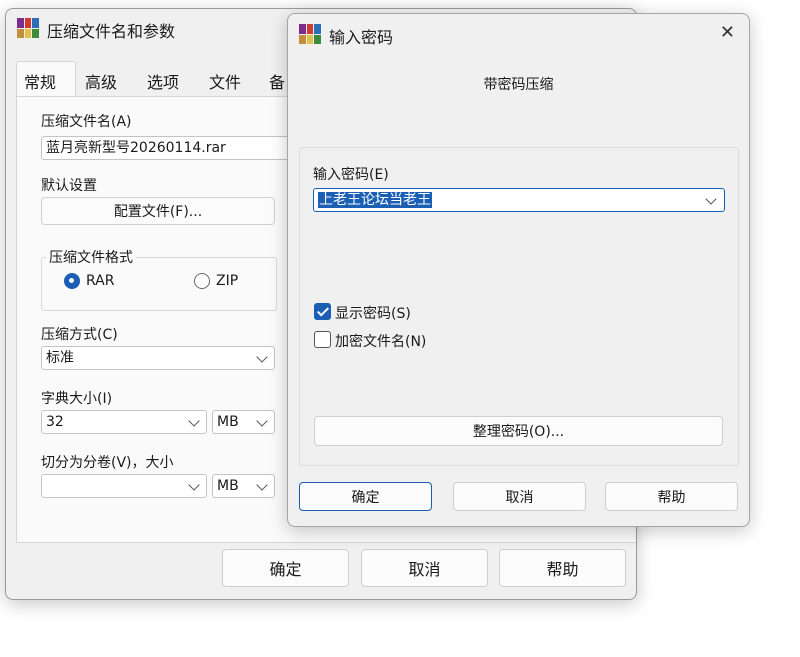 The height and width of the screenshot is (657, 800). Describe the element at coordinates (727, 32) in the screenshot. I see `close-icon: ✕` at that location.